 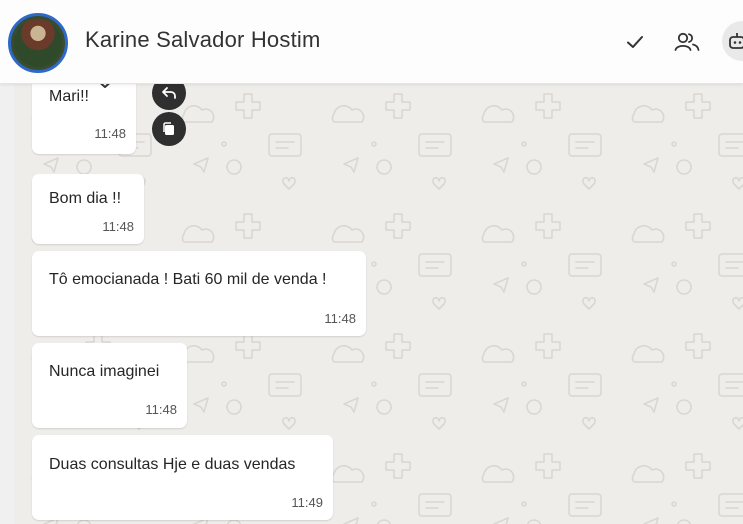 I want to click on message-text: Nunca imaginei, so click(x=104, y=371).